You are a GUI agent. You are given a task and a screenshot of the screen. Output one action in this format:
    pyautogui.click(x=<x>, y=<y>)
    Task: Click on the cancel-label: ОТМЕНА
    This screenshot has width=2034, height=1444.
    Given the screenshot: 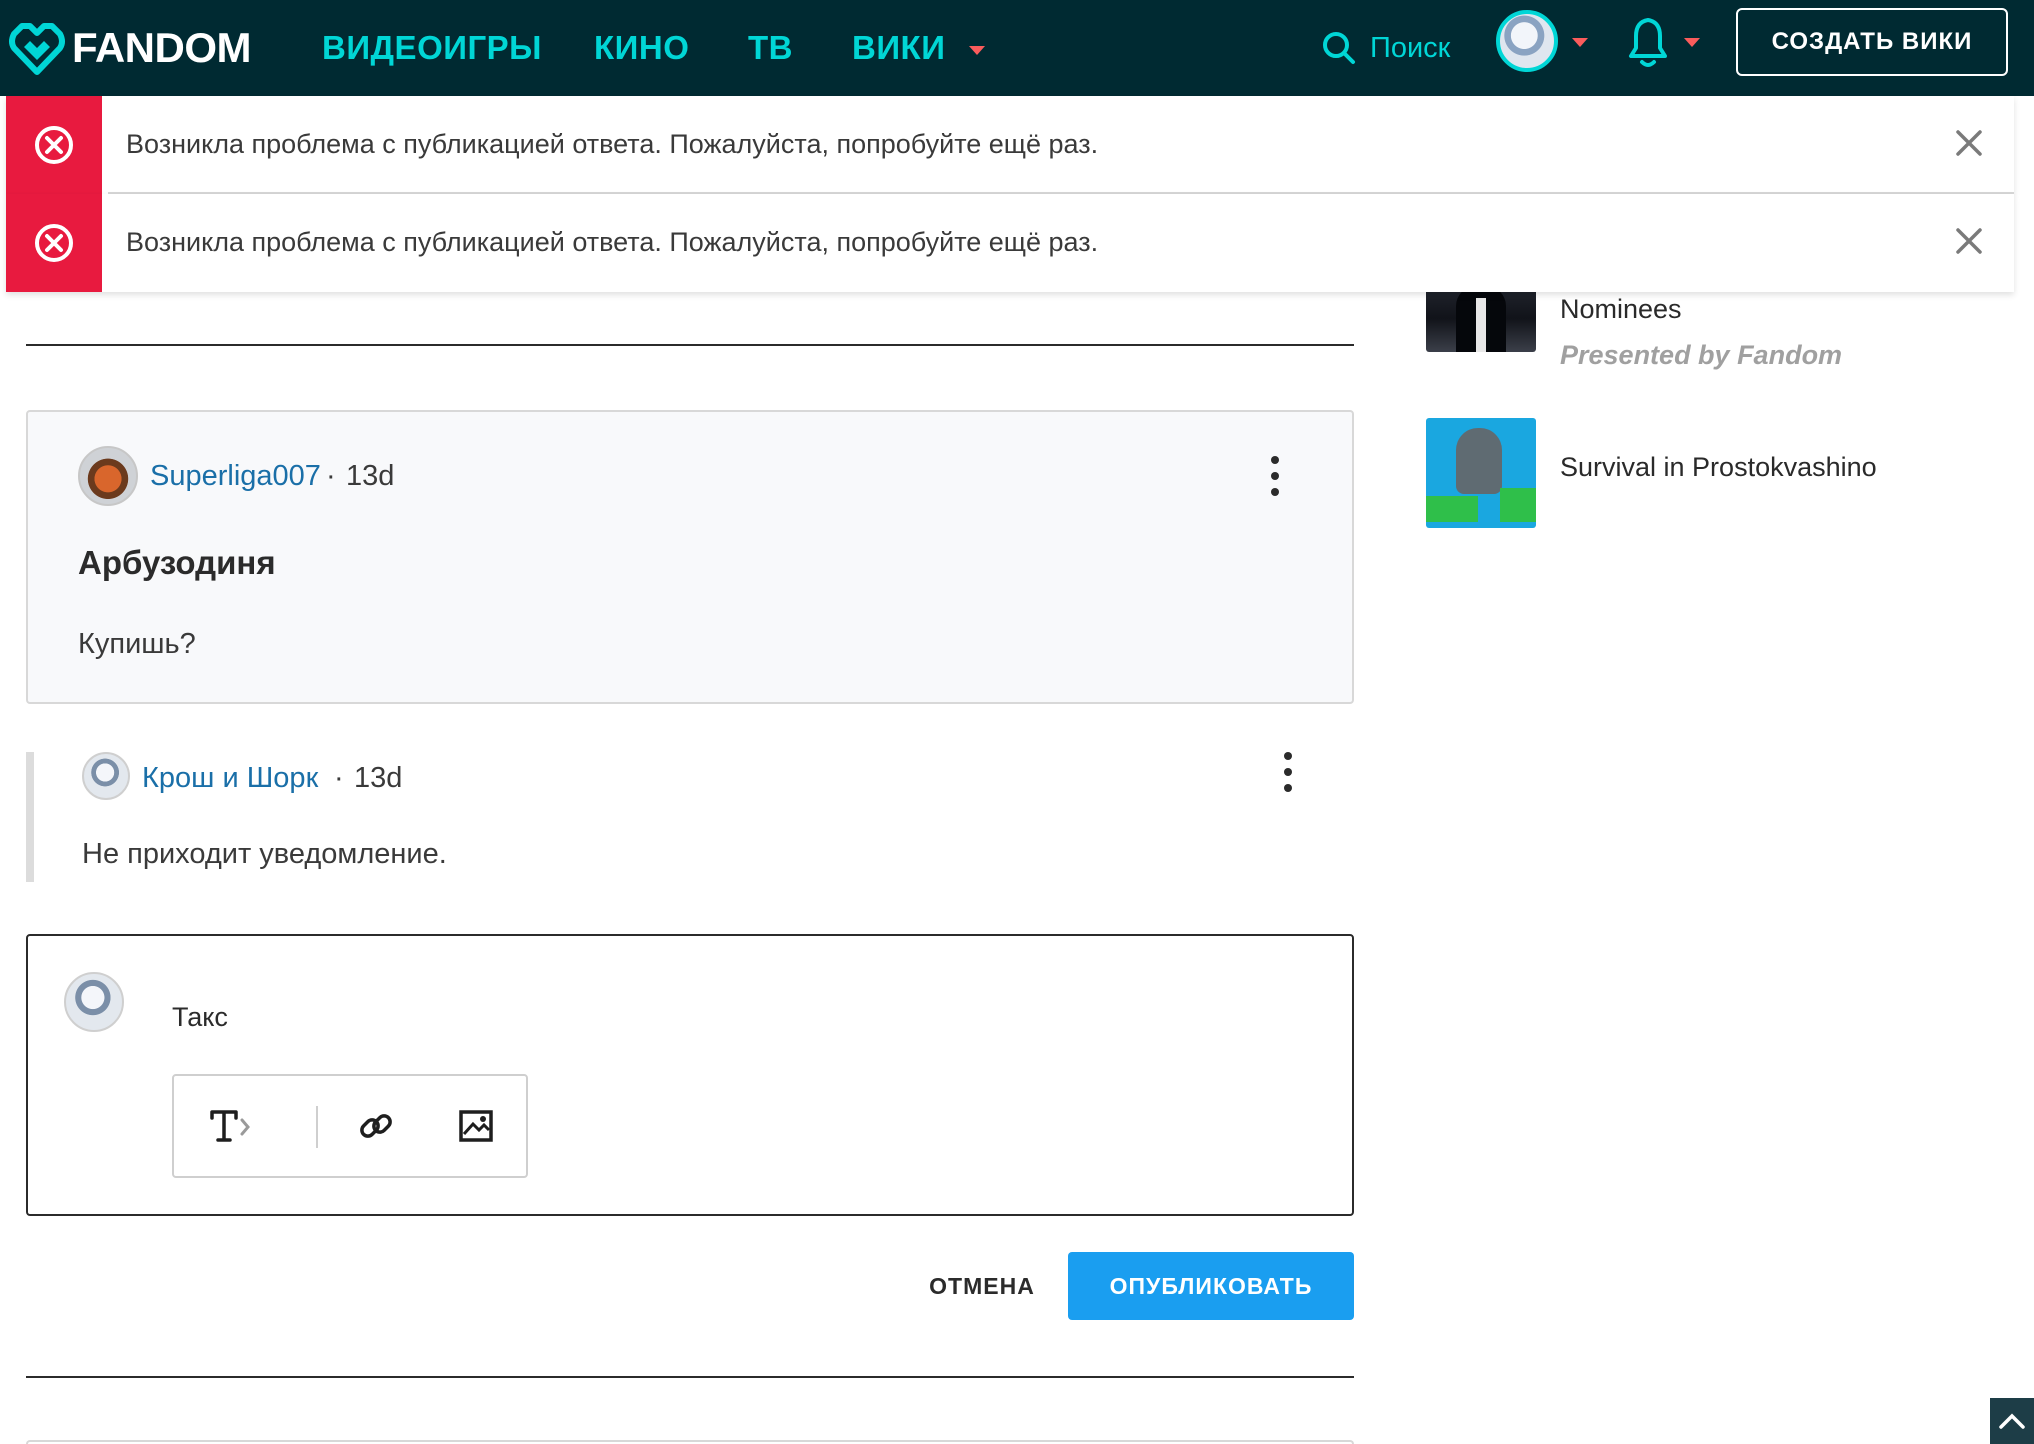 What is the action you would take?
    pyautogui.click(x=982, y=1285)
    